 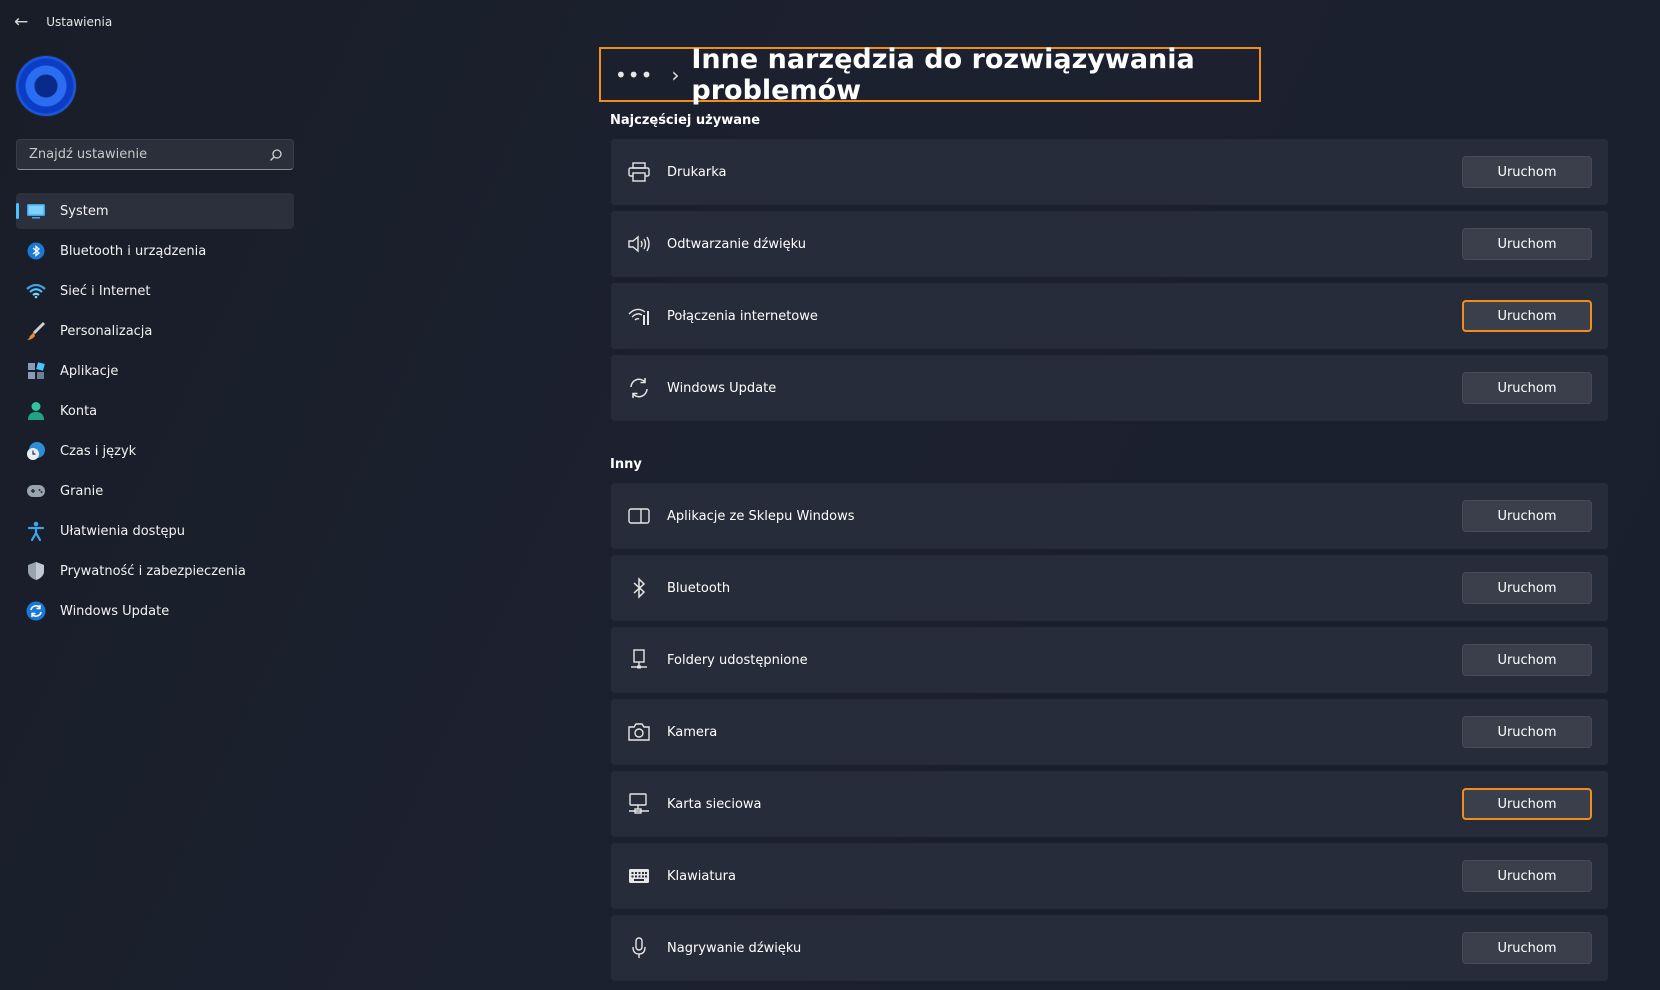 What do you see at coordinates (82, 491) in the screenshot?
I see `sidebar-item-label: Granie` at bounding box center [82, 491].